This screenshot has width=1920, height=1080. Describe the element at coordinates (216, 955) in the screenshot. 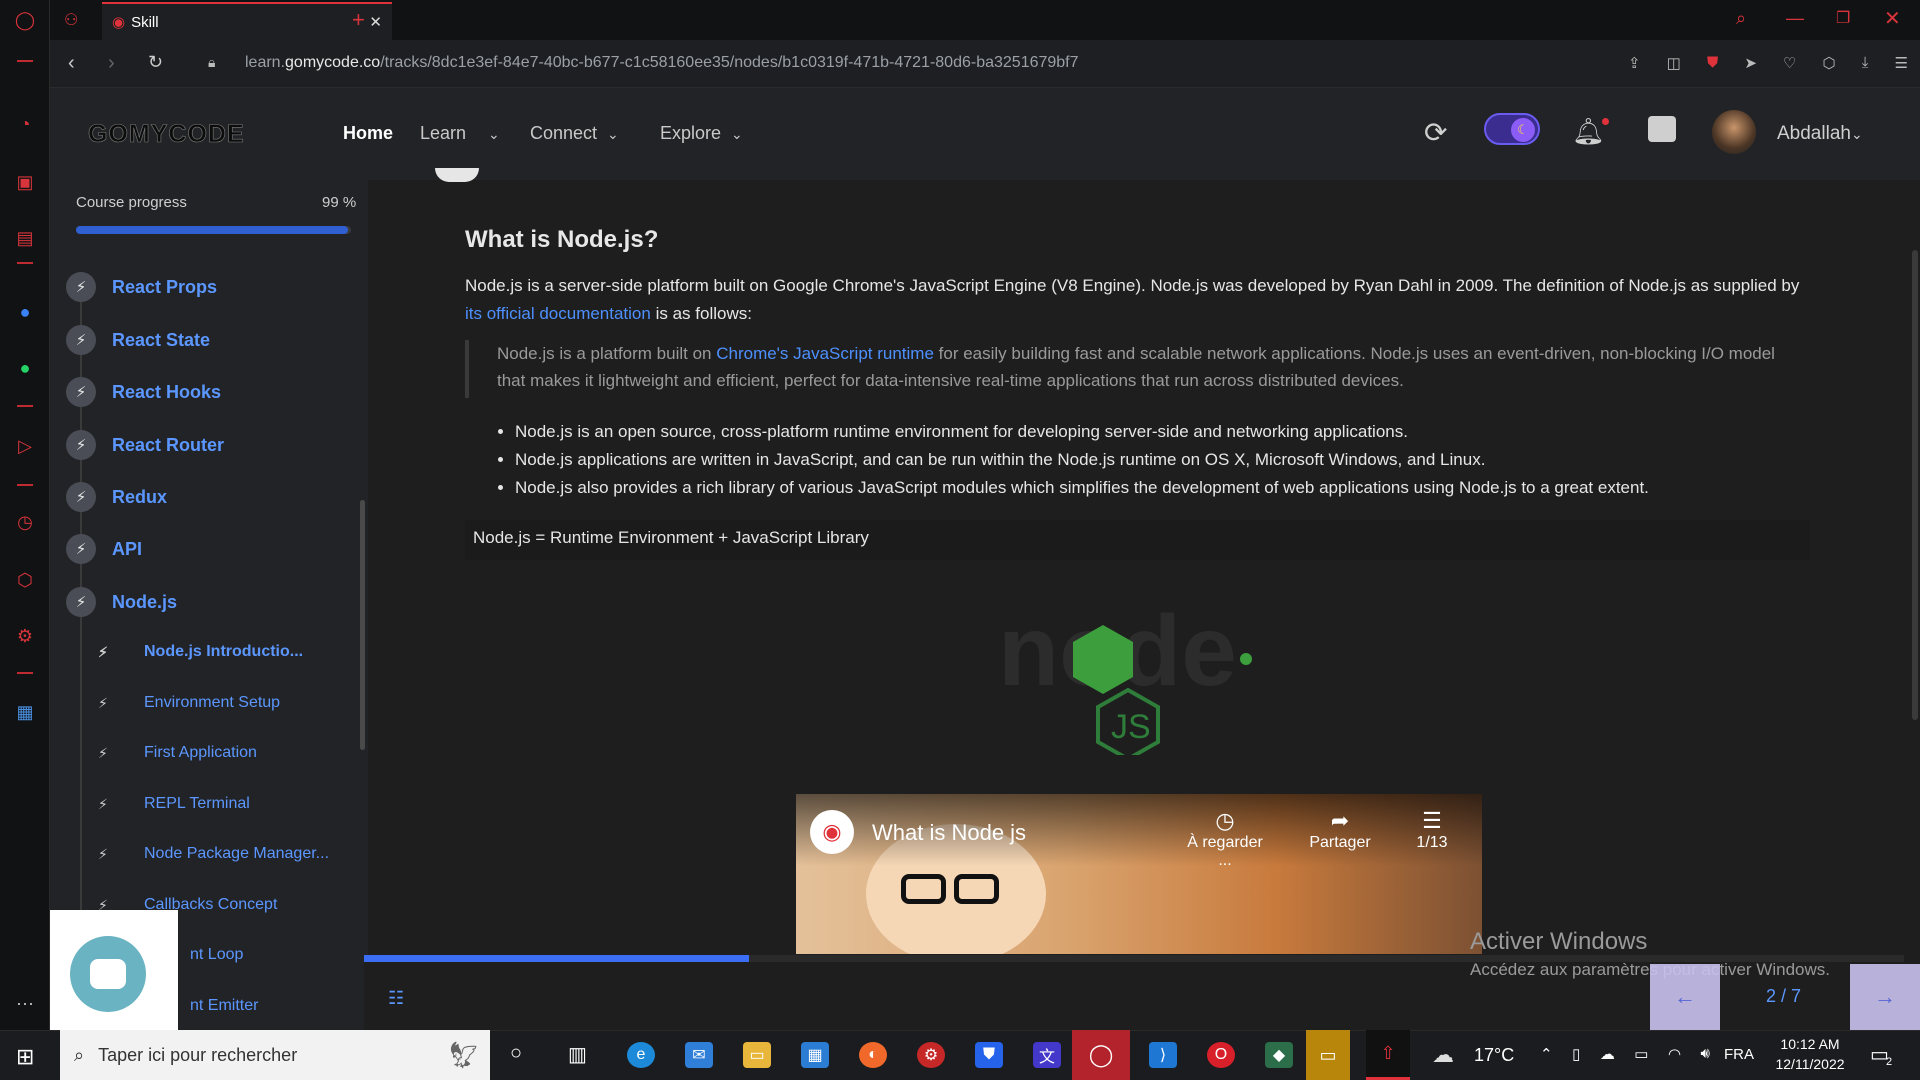

I see `sublesson-event-loop: nt Loop` at that location.